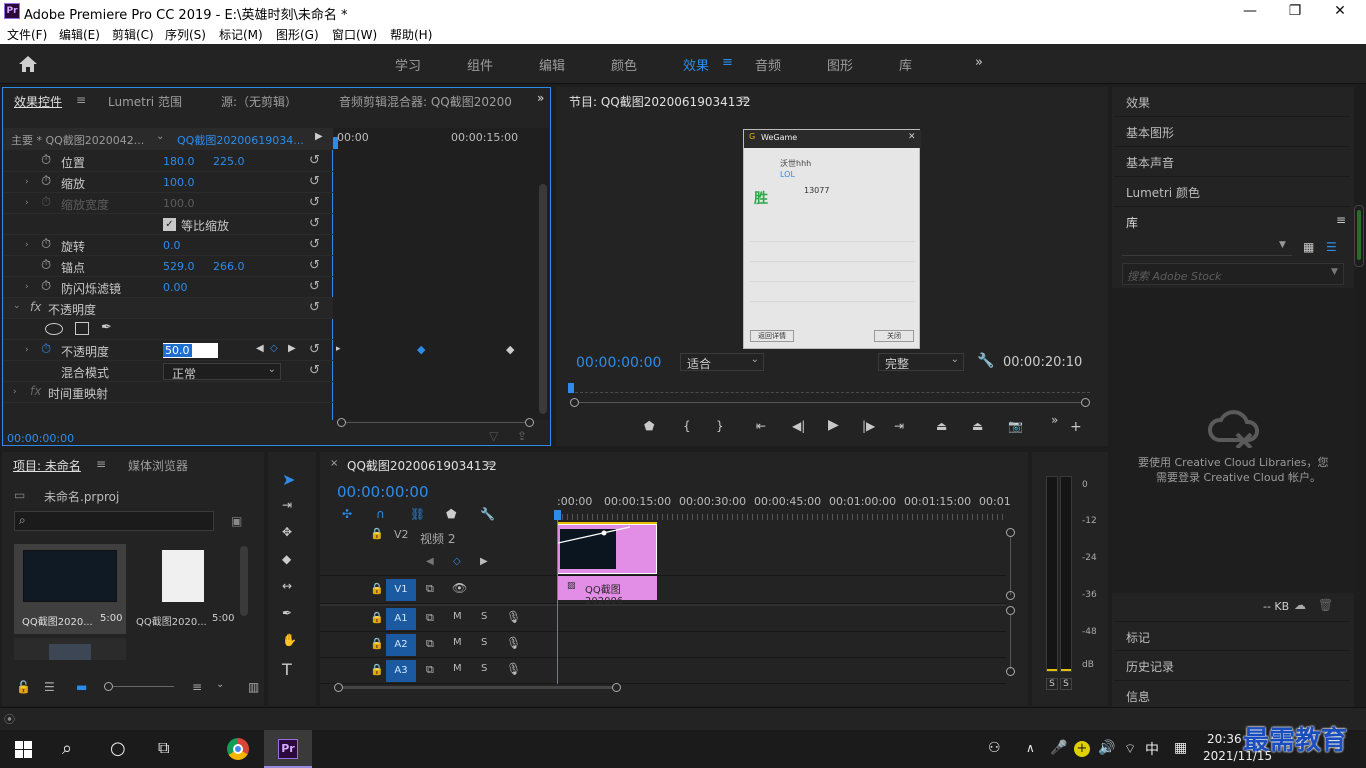  What do you see at coordinates (179, 161) in the screenshot?
I see `position-x-value: 180.0` at bounding box center [179, 161].